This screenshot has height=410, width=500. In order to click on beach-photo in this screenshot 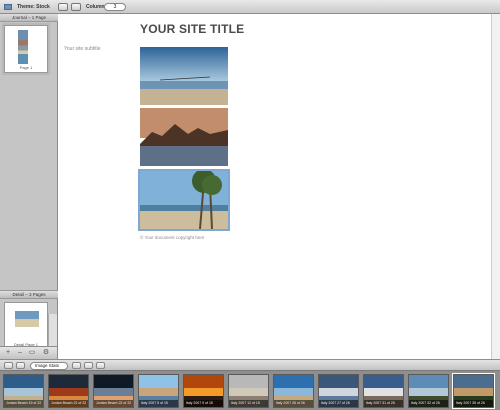, I will do `click(184, 76)`.